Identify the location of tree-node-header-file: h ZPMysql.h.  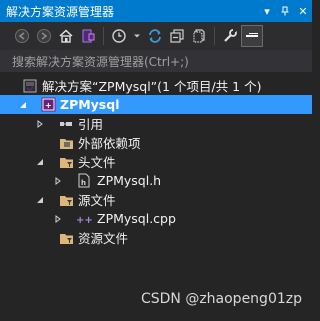
(156, 180).